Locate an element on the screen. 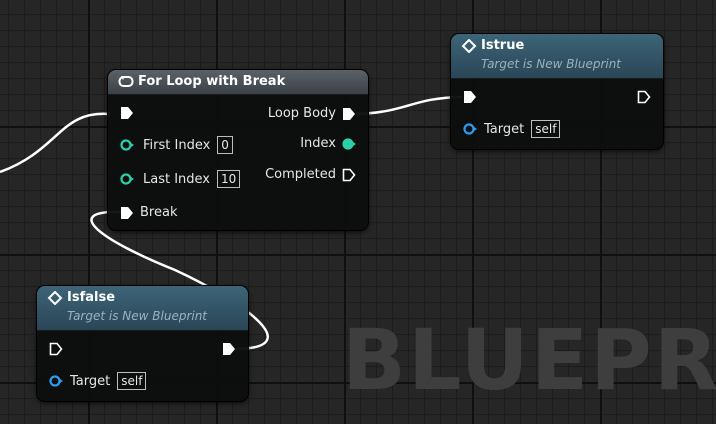 The height and width of the screenshot is (424, 716). first-index-pin: First Index 0 is located at coordinates (176, 145).